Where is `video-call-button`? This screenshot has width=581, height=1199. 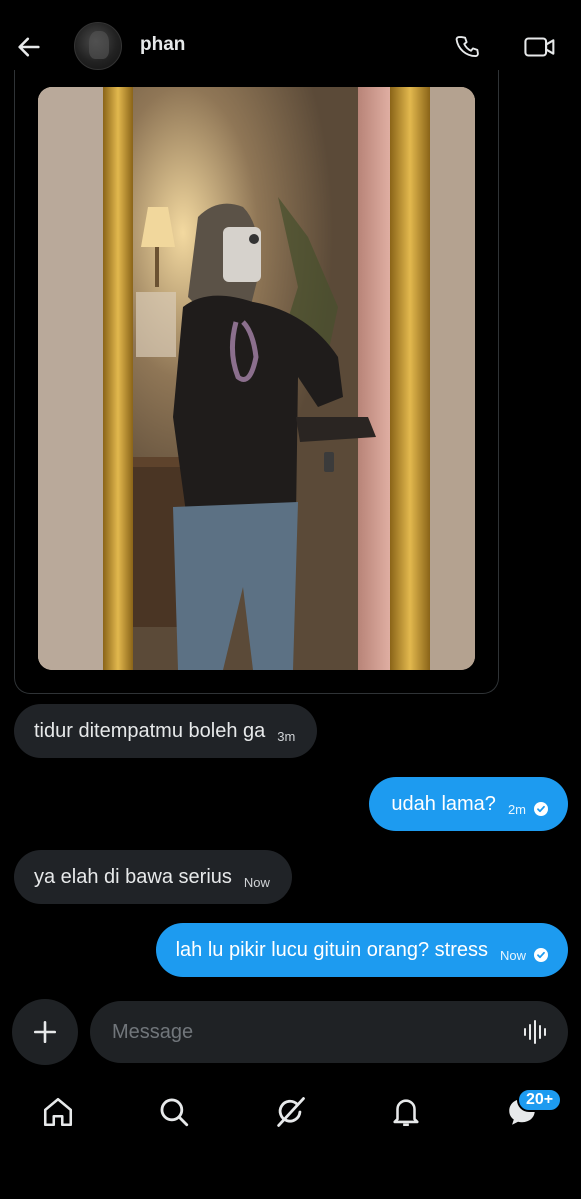 video-call-button is located at coordinates (540, 47).